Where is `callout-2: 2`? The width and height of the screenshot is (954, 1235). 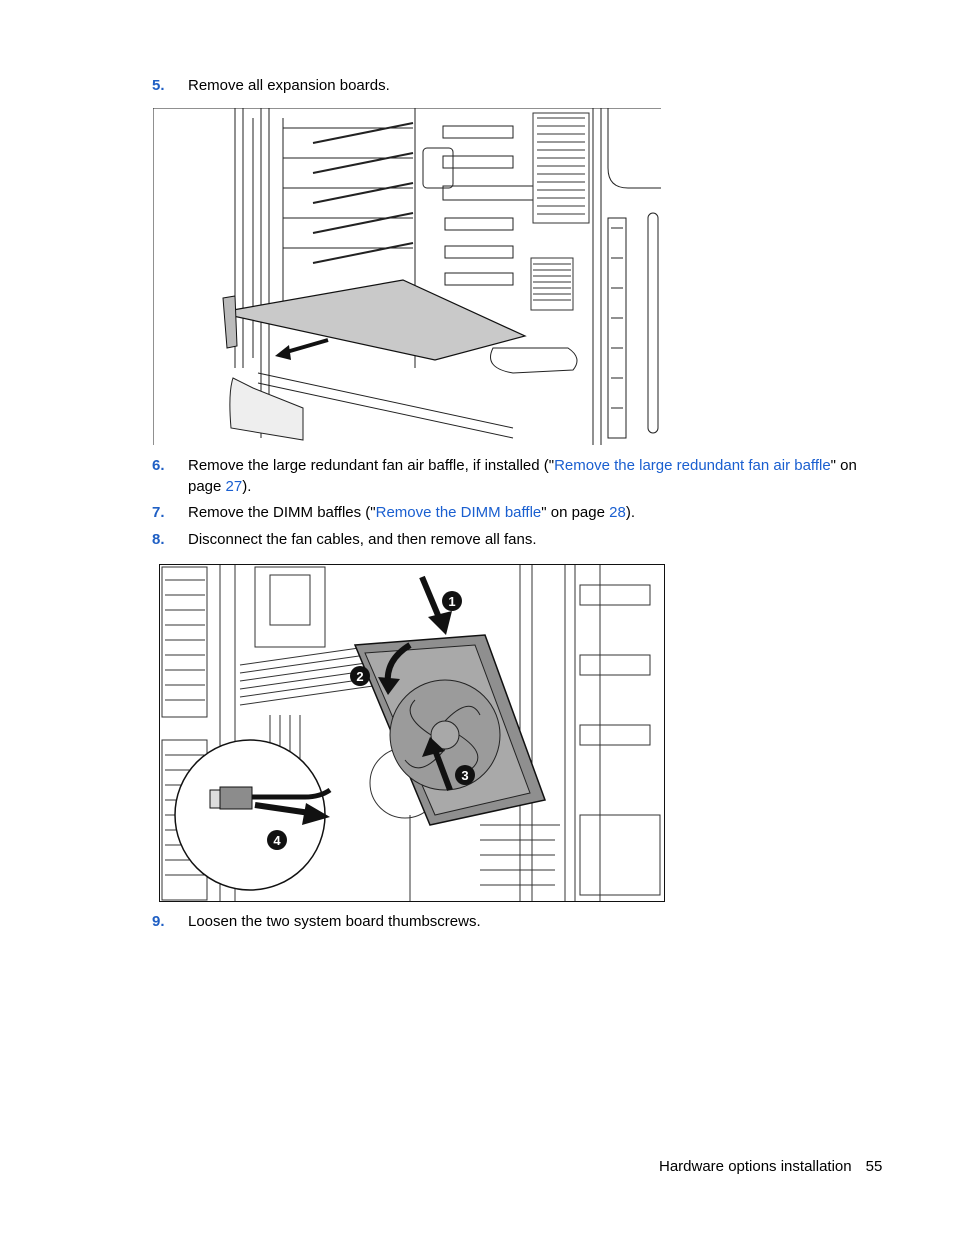
callout-2: 2 is located at coordinates (360, 676).